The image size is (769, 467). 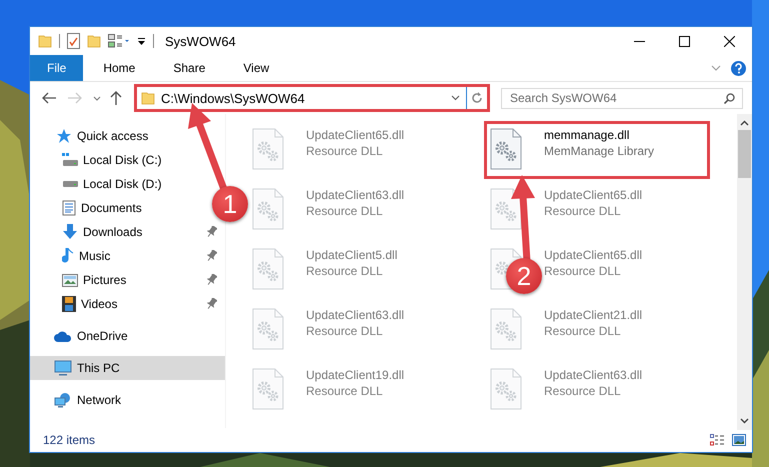 I want to click on scroll-up-icon, so click(x=744, y=123).